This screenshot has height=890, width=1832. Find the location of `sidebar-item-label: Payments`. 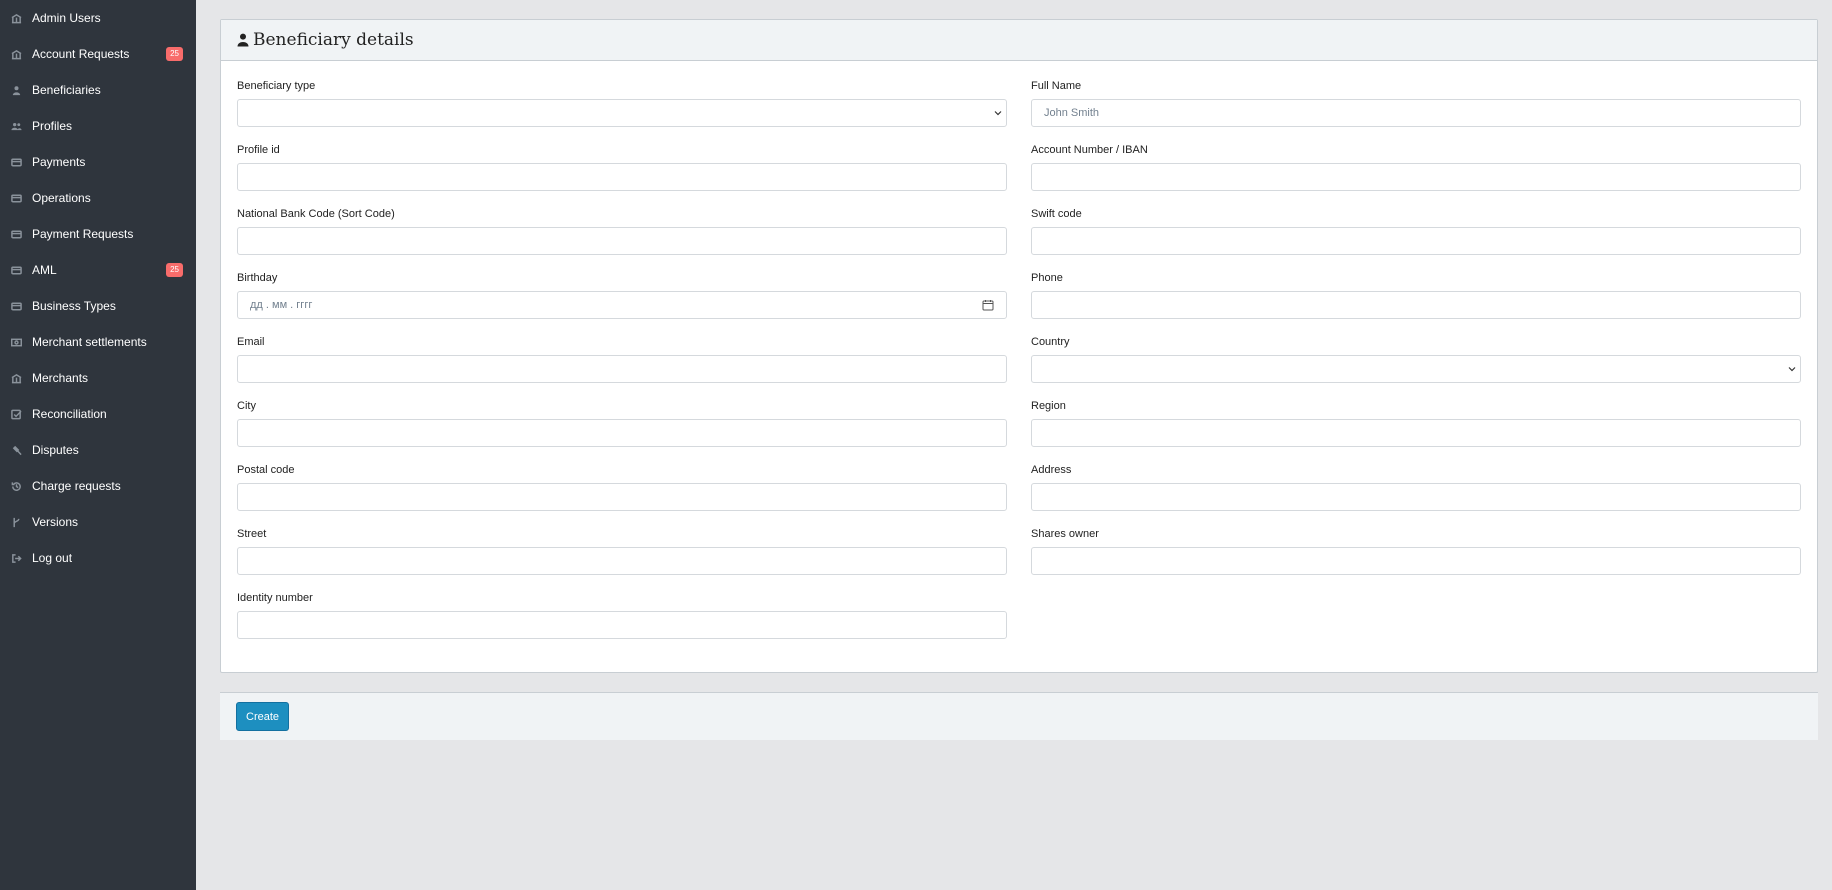

sidebar-item-label: Payments is located at coordinates (59, 162).